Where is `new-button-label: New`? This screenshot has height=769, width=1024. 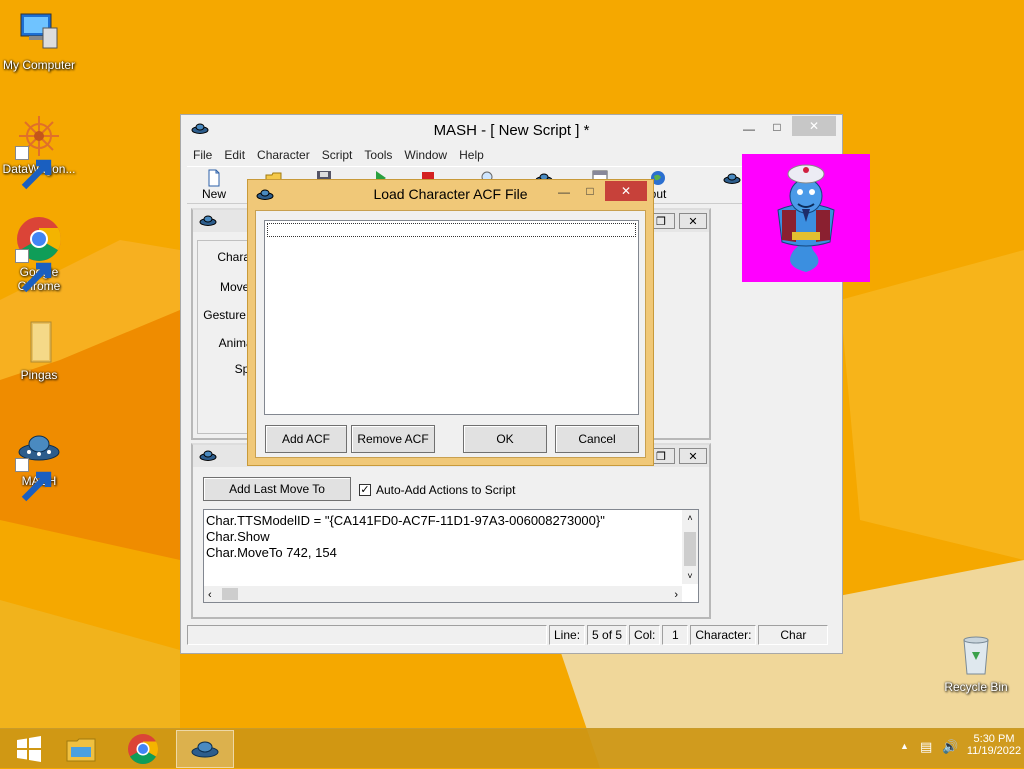 new-button-label: New is located at coordinates (213, 194).